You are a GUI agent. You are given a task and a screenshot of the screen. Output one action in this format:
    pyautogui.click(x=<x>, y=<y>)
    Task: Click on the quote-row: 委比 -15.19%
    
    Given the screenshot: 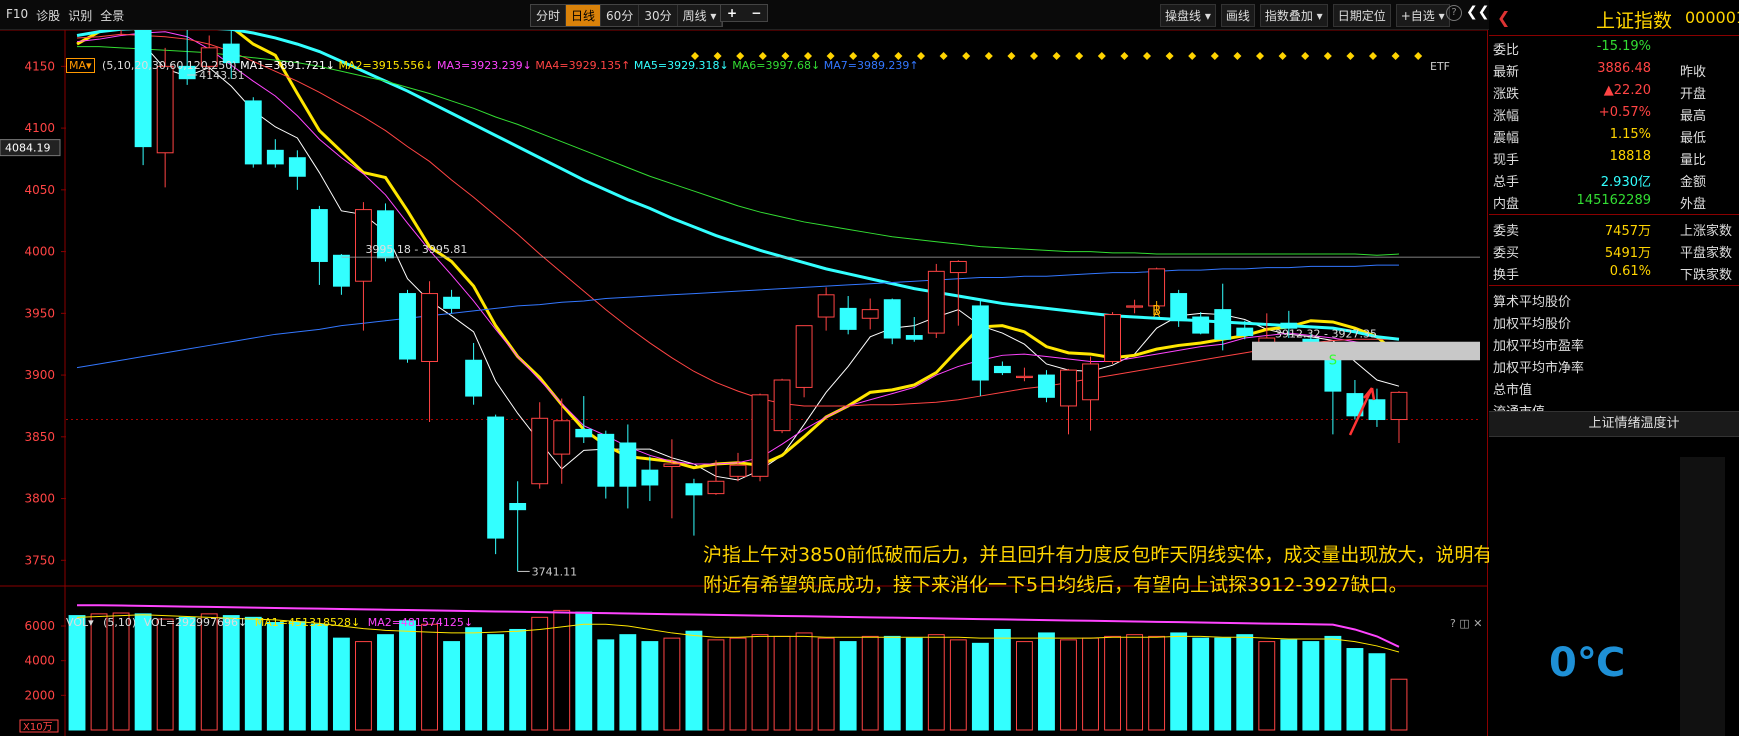 What is the action you would take?
    pyautogui.click(x=1614, y=47)
    